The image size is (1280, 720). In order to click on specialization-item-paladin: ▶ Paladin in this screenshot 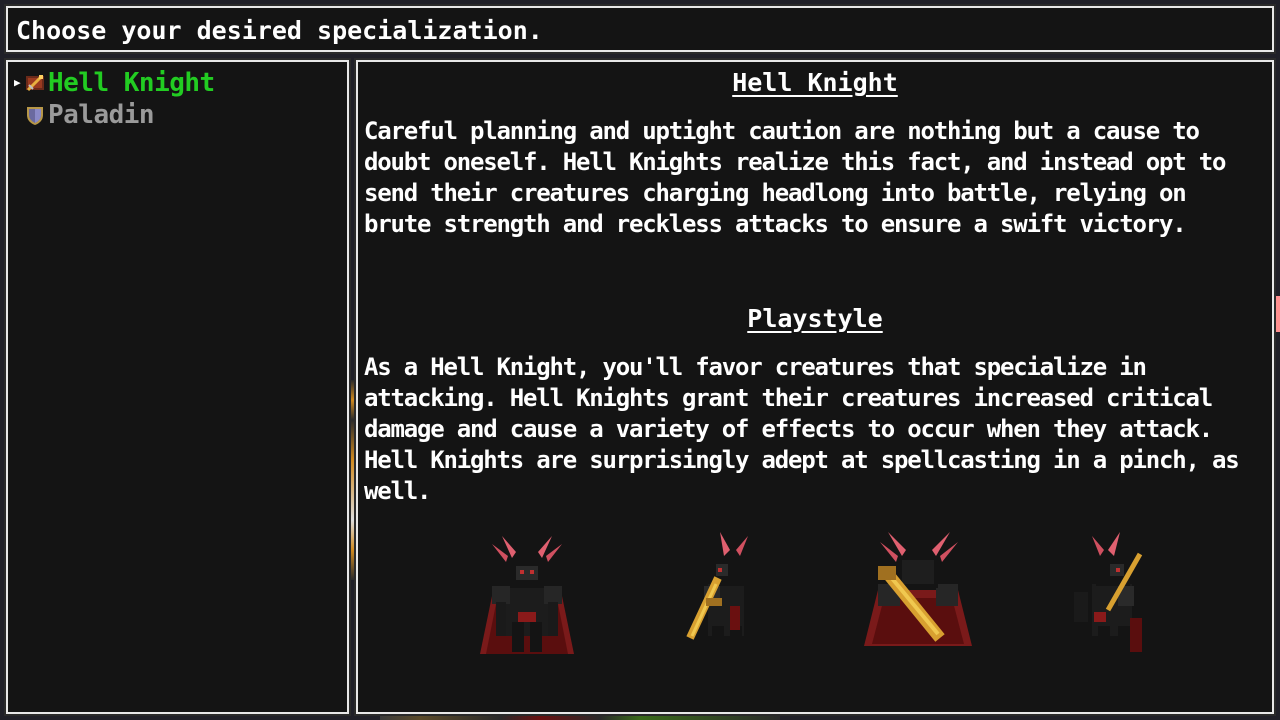, I will do `click(84, 115)`.